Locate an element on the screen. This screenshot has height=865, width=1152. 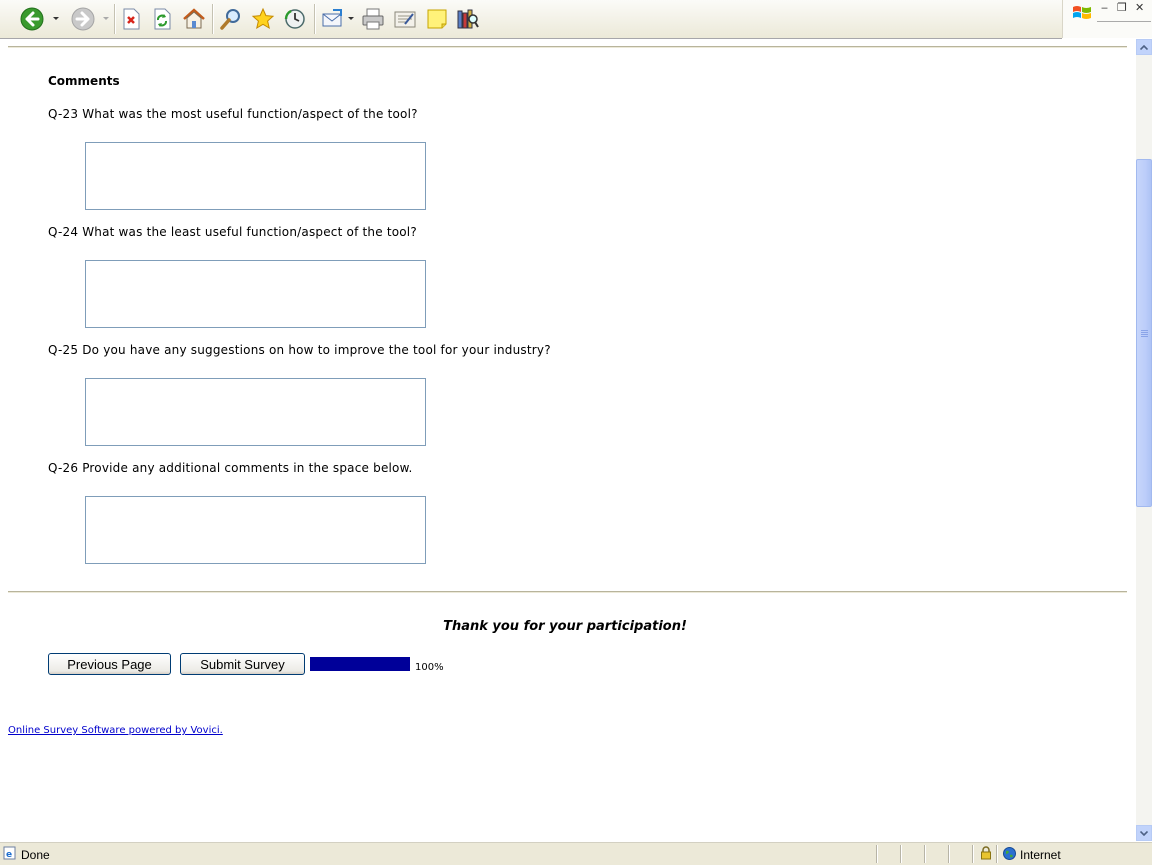
internet-zone-icon is located at coordinates (1009, 853).